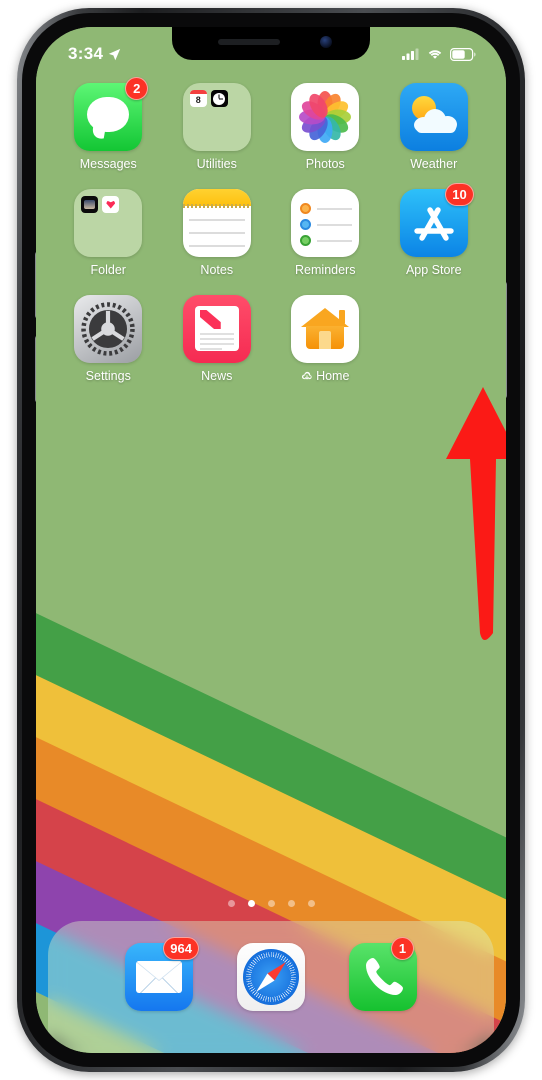 The image size is (542, 1080). Describe the element at coordinates (108, 164) in the screenshot. I see `app-label-messages: Messages` at that location.